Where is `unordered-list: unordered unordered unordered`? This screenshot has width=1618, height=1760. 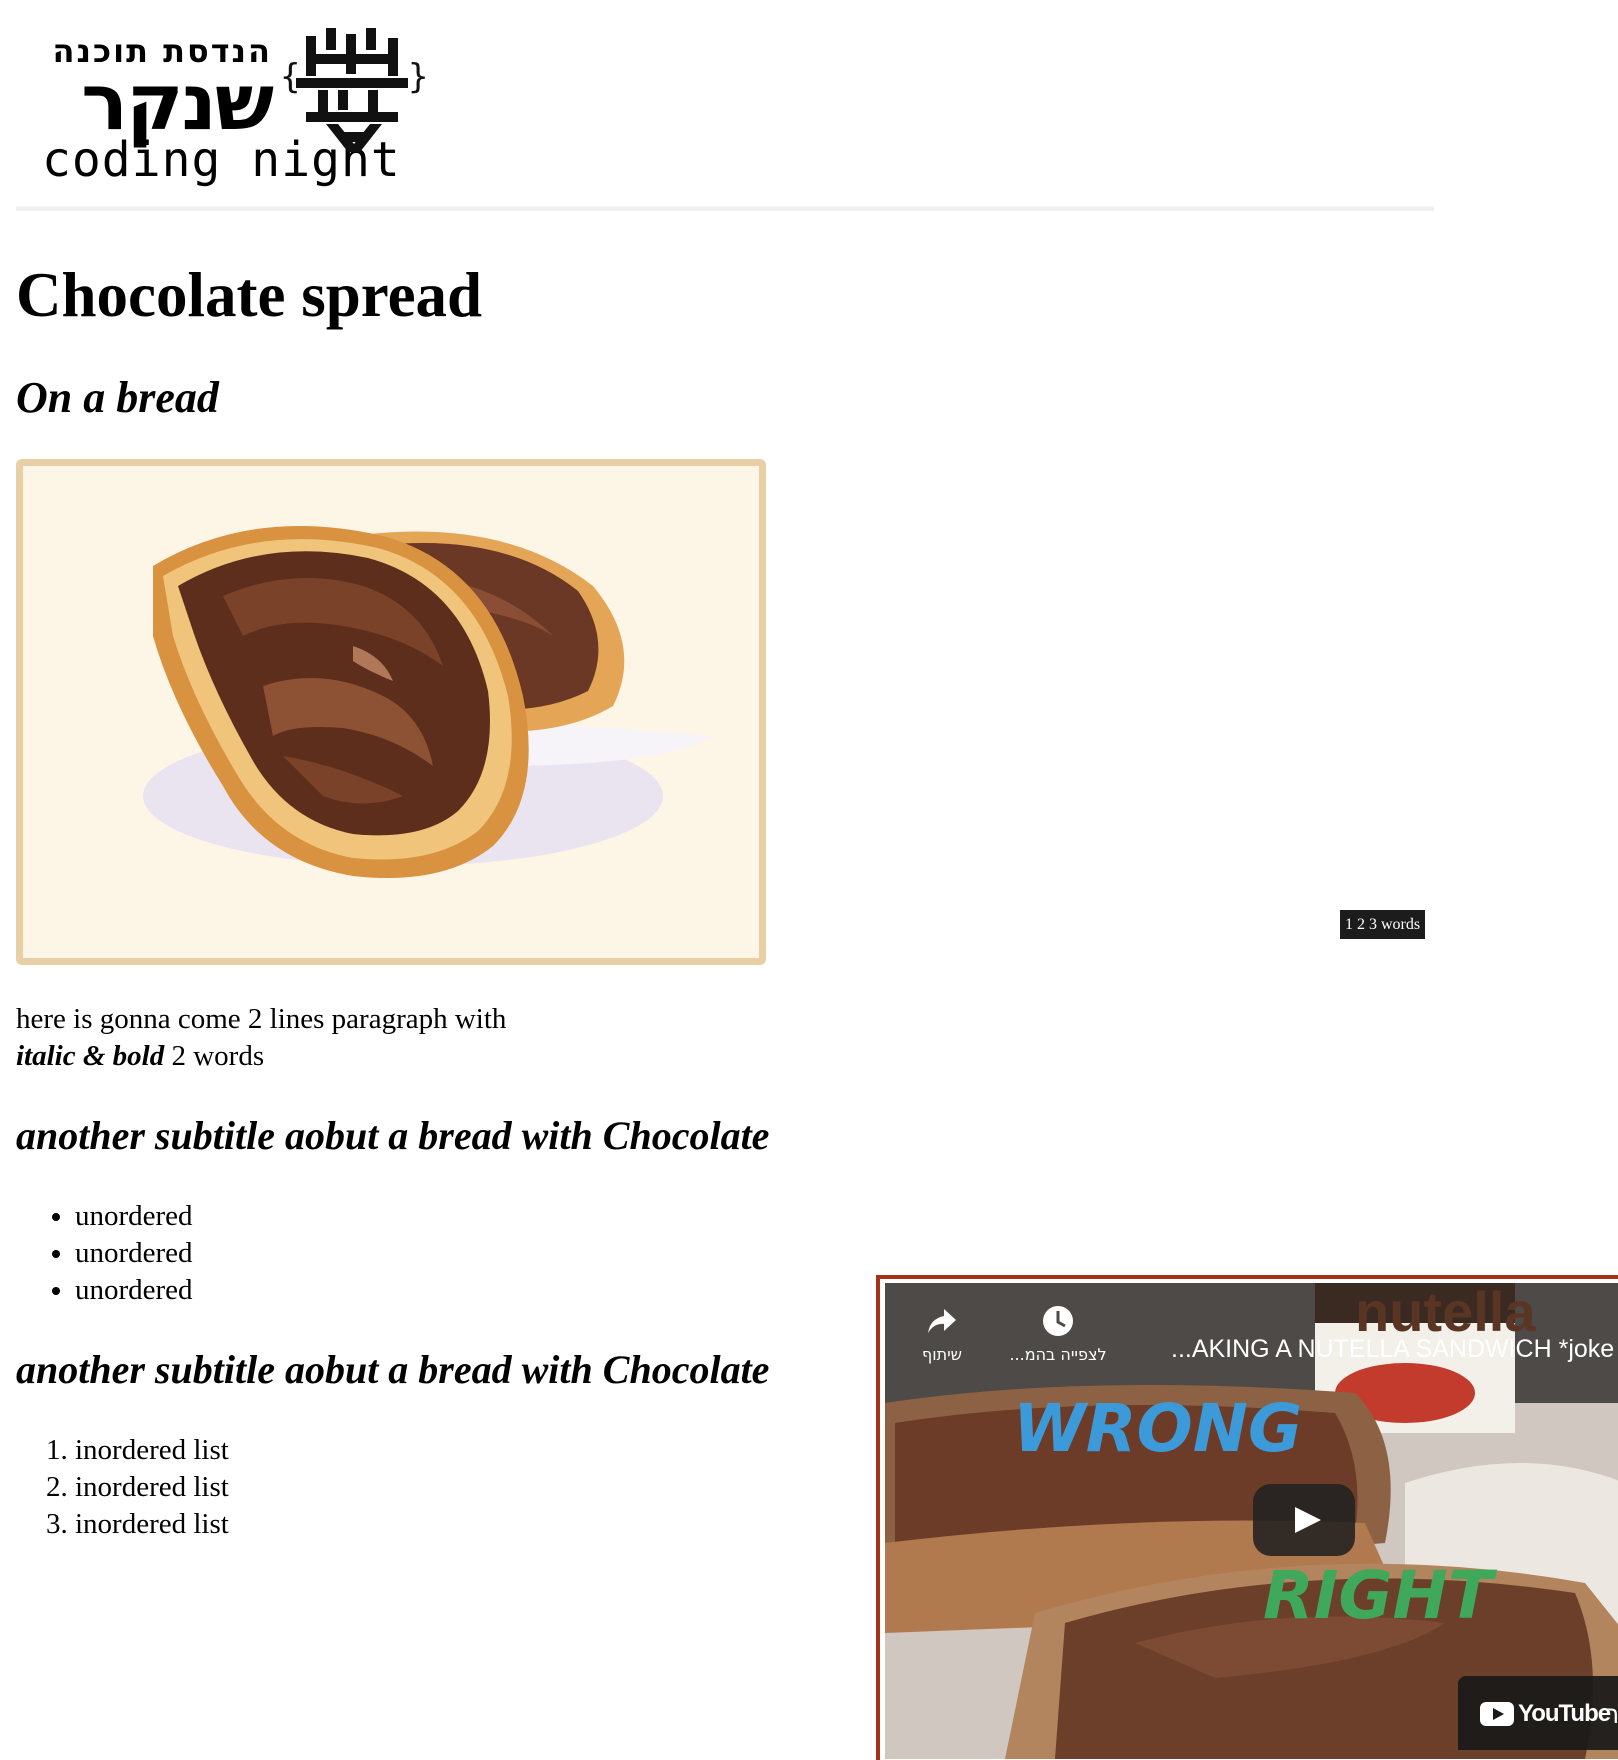
unordered-list: unordered unordered unordered is located at coordinates (104, 1253).